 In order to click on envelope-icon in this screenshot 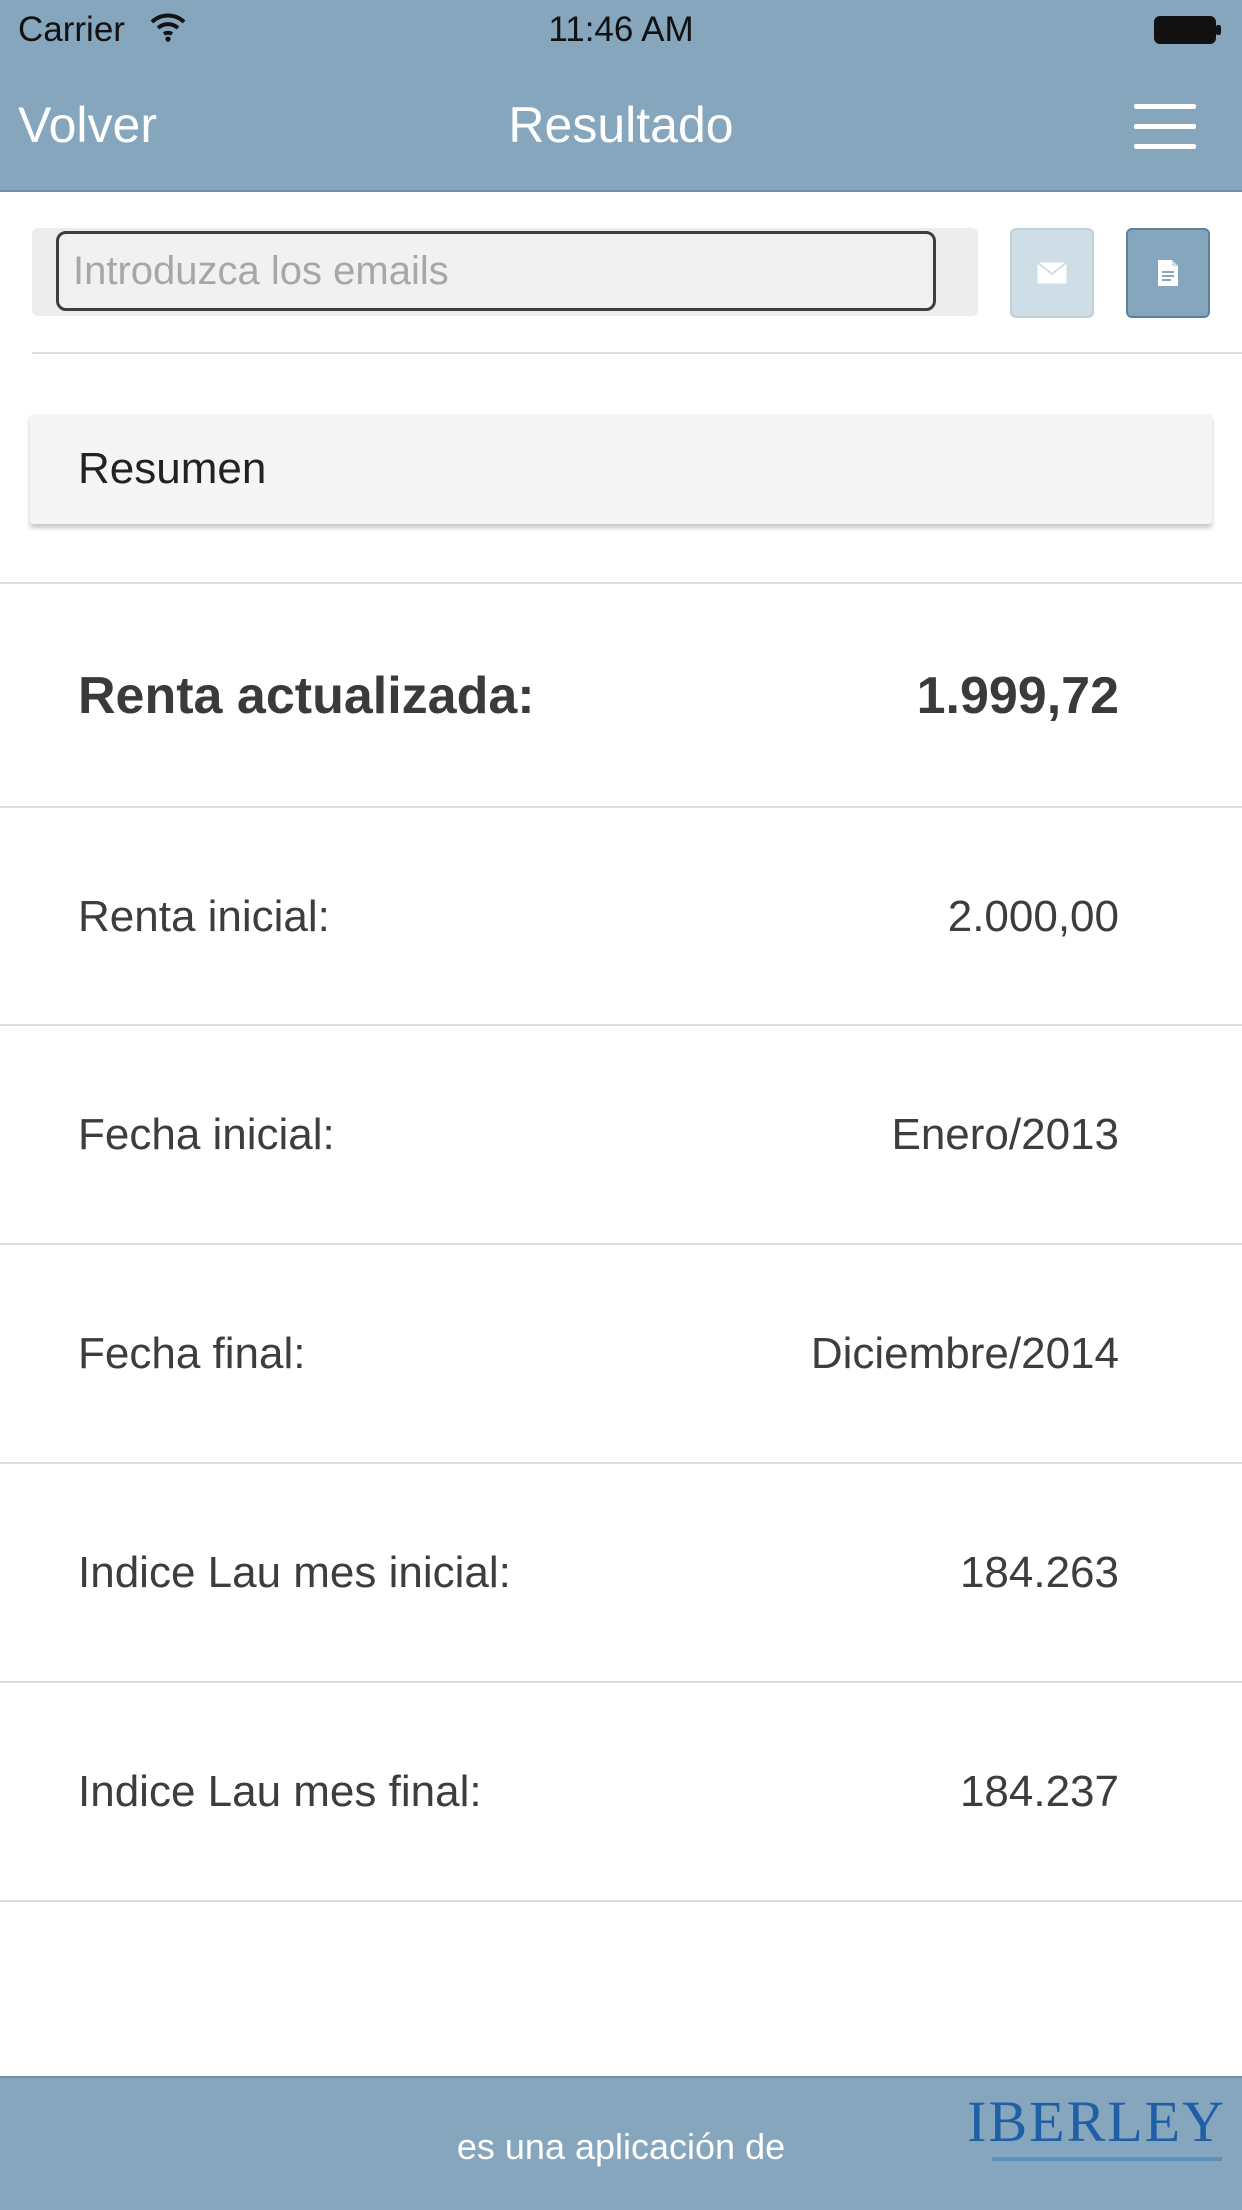, I will do `click(1052, 273)`.